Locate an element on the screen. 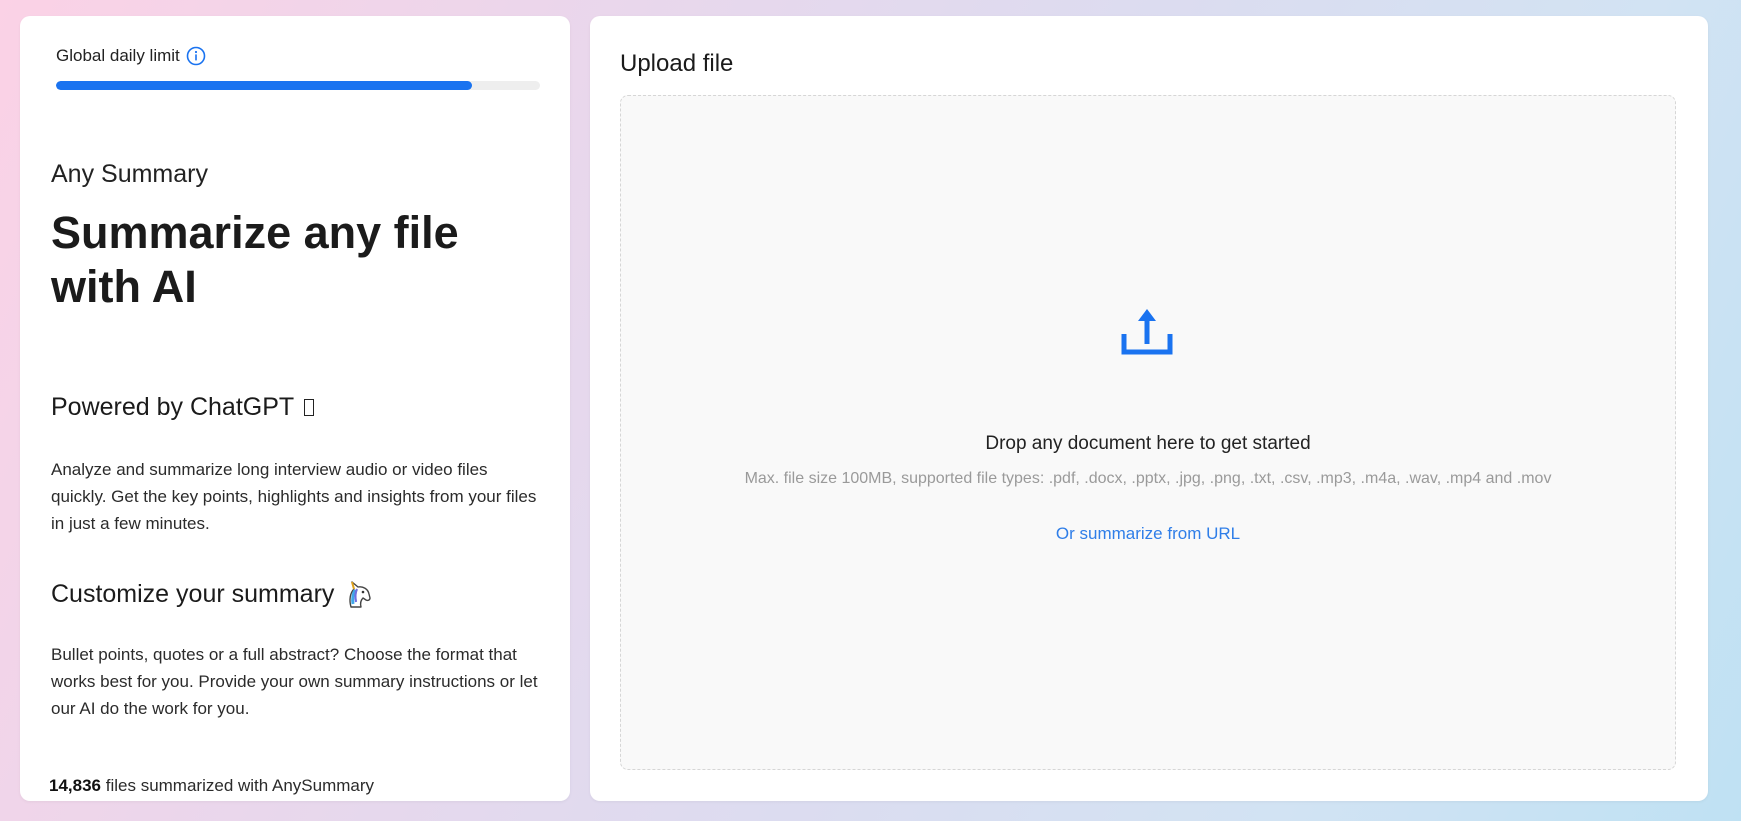 The height and width of the screenshot is (821, 1741). upload-title: Upload file is located at coordinates (677, 63).